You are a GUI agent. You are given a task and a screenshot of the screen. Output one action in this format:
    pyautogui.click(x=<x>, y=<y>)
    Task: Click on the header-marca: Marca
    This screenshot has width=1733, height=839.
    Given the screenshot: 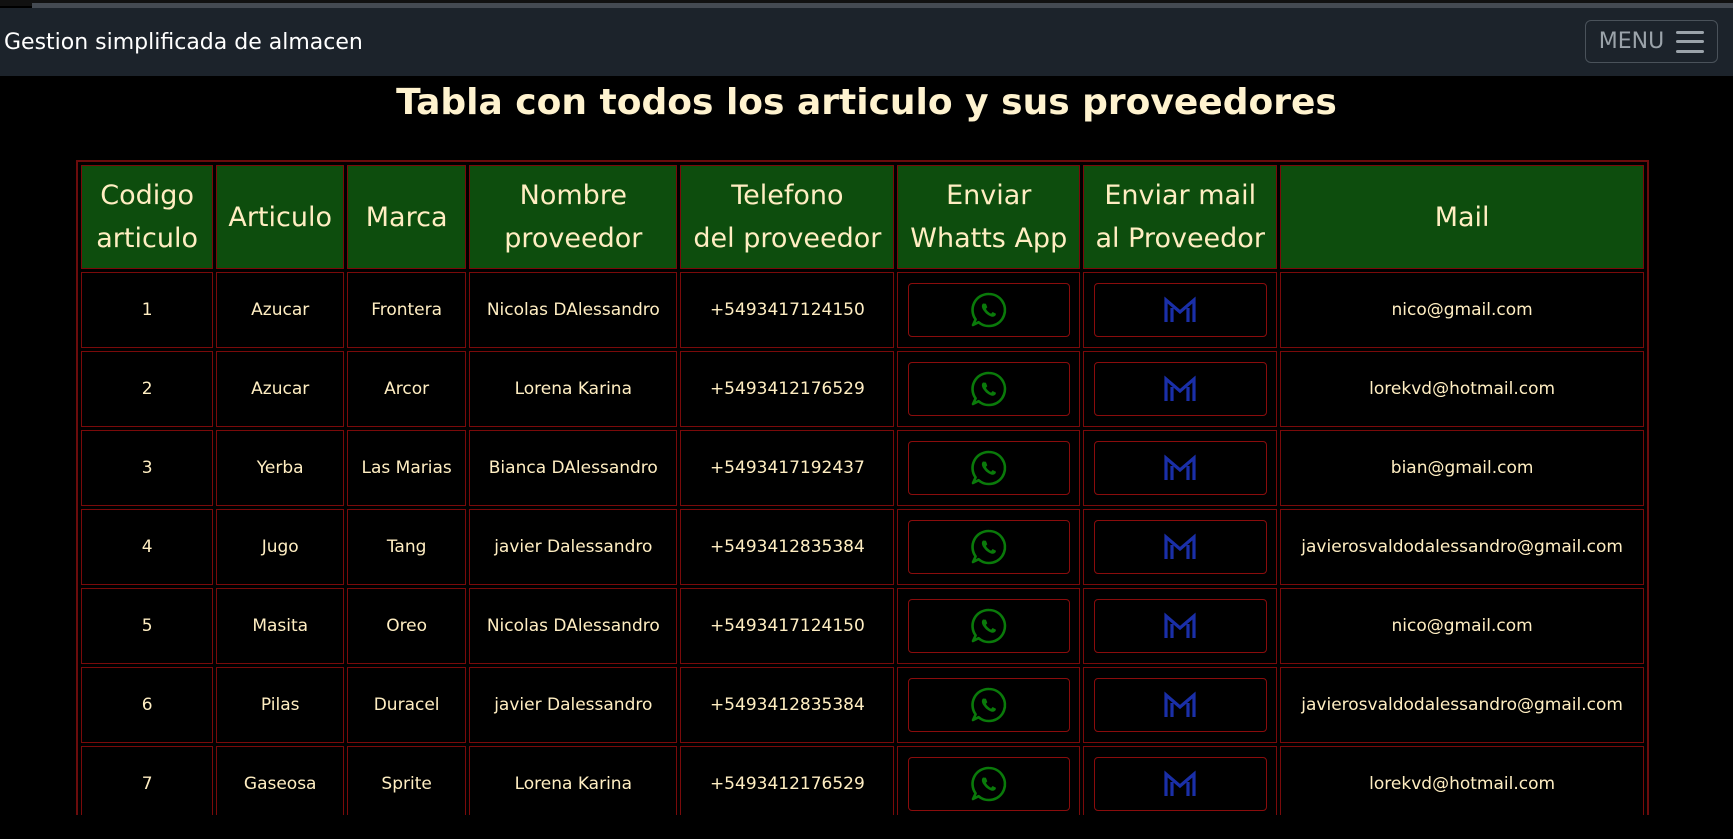 What is the action you would take?
    pyautogui.click(x=407, y=217)
    